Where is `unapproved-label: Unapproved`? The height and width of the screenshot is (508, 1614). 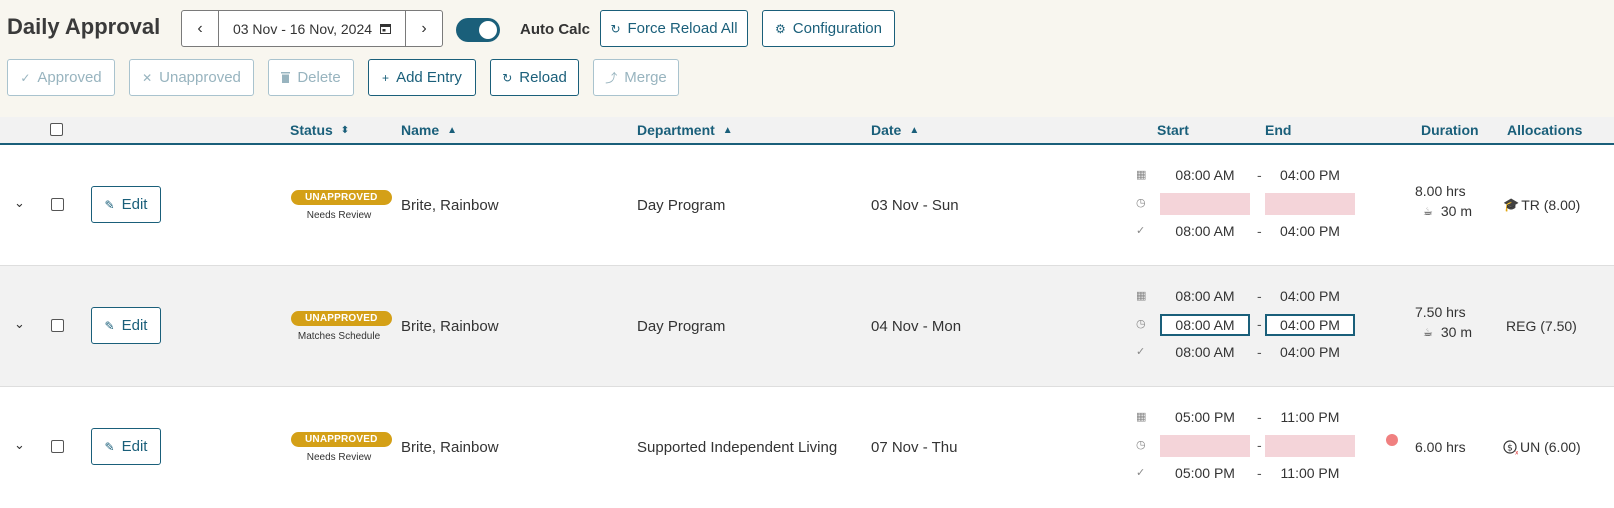
unapproved-label: Unapproved is located at coordinates (200, 77).